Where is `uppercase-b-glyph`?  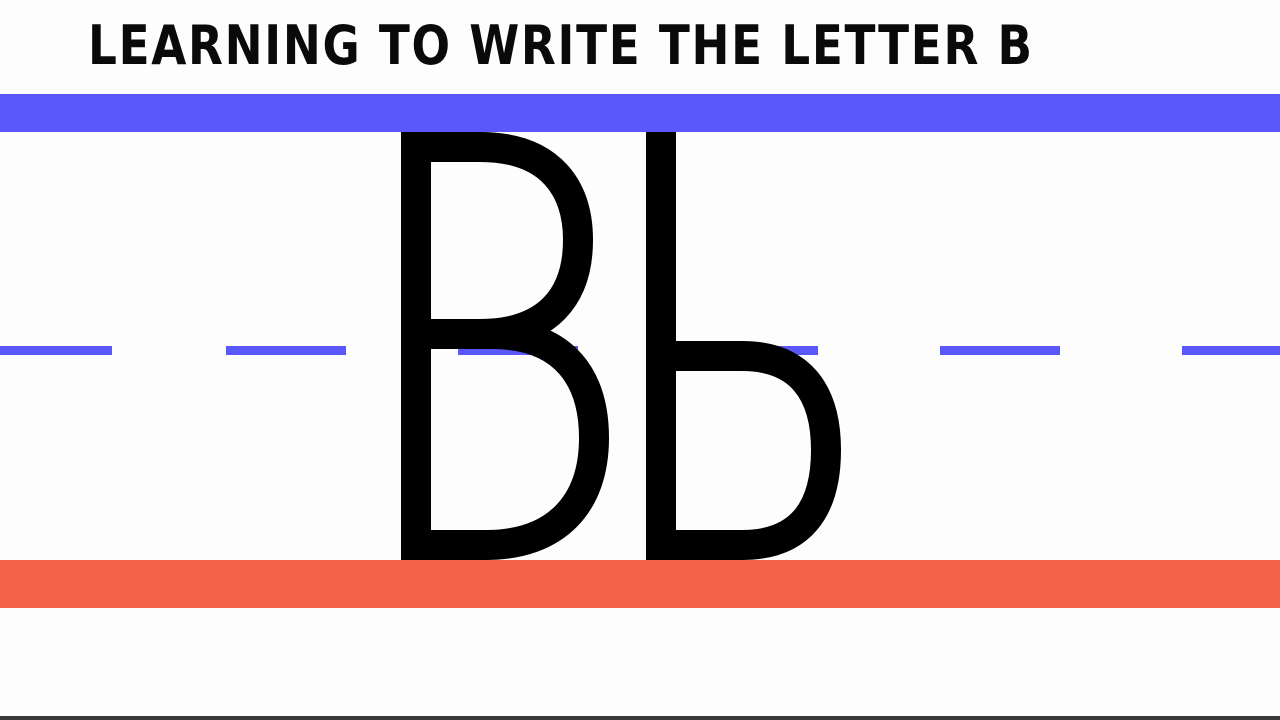
uppercase-b-glyph is located at coordinates (505, 346).